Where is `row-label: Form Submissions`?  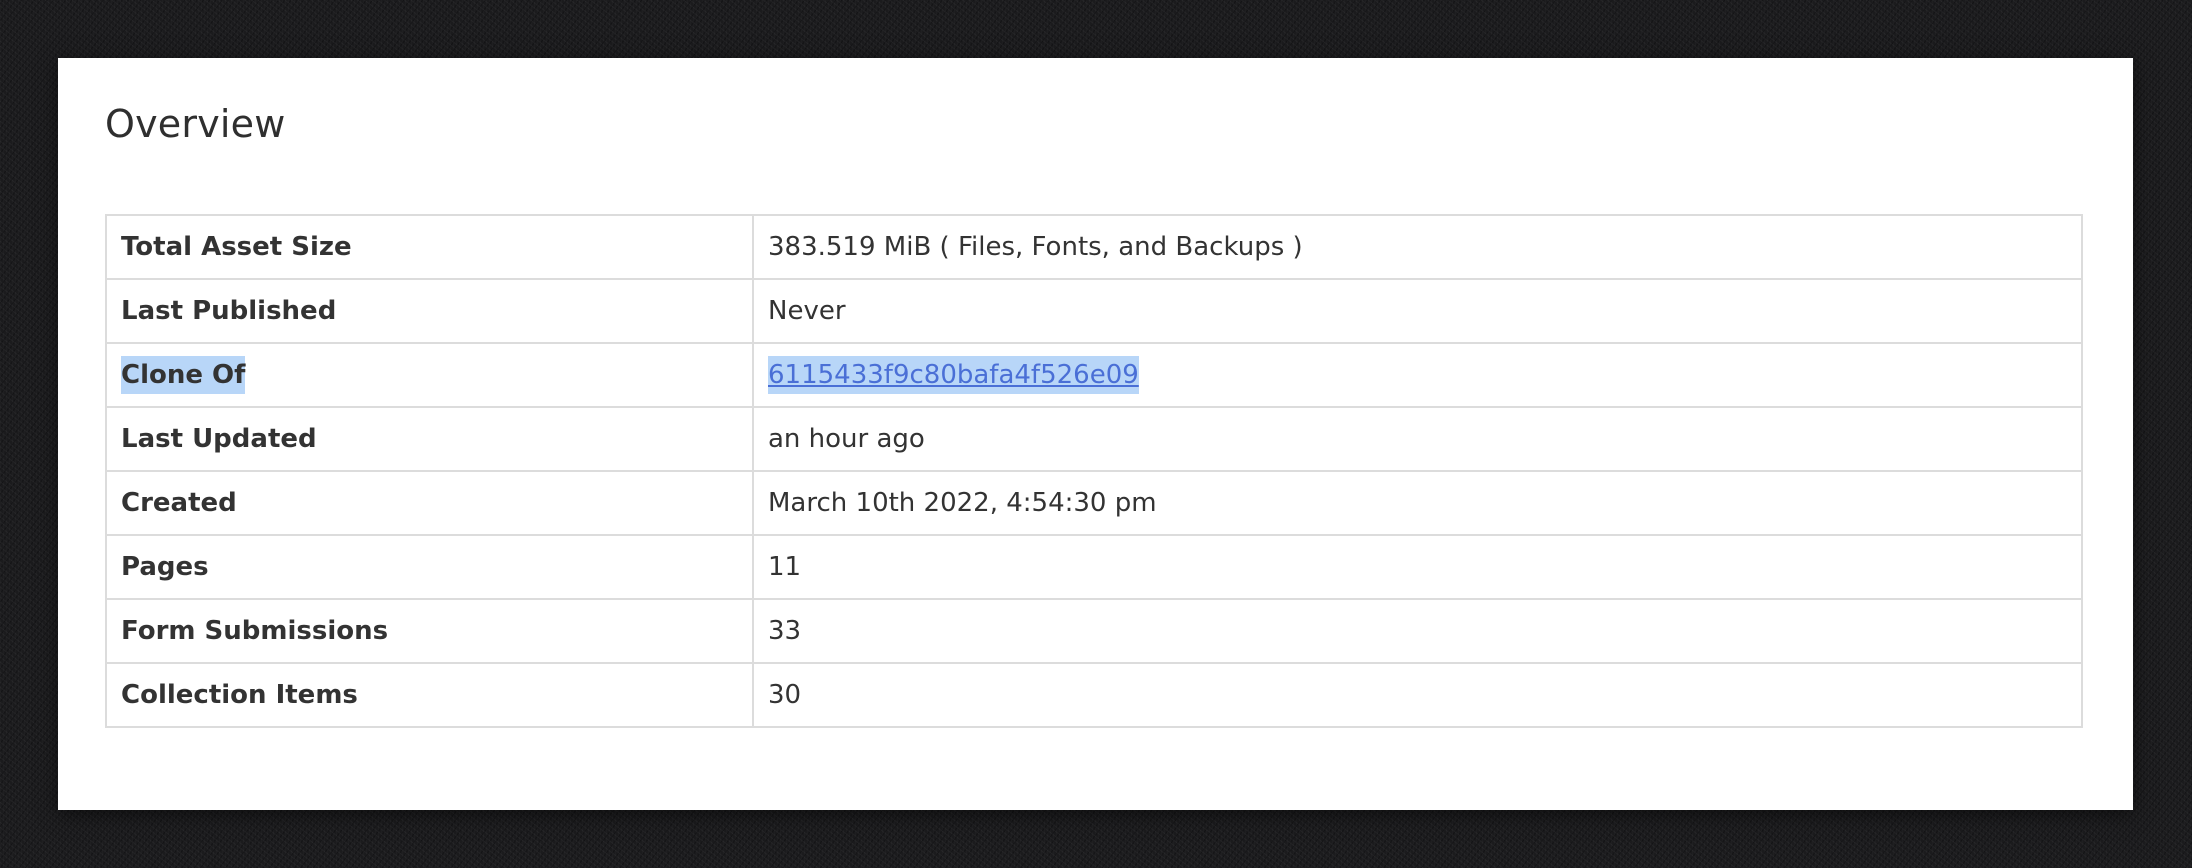
row-label: Form Submissions is located at coordinates (429, 631).